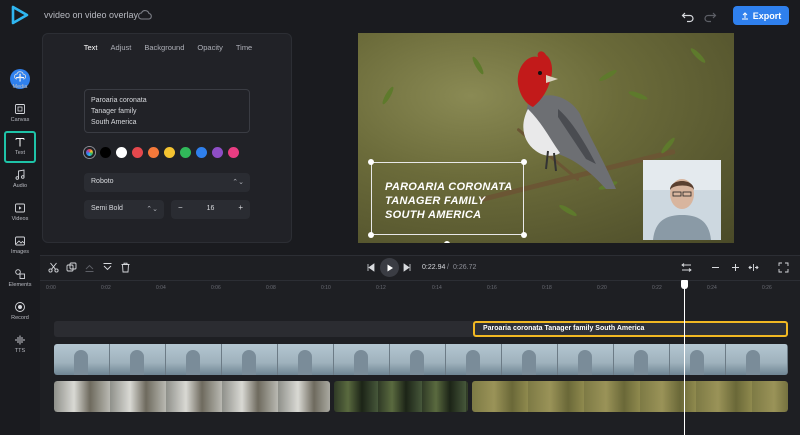  I want to click on sidebar-item-label: Elements, so click(20, 285).